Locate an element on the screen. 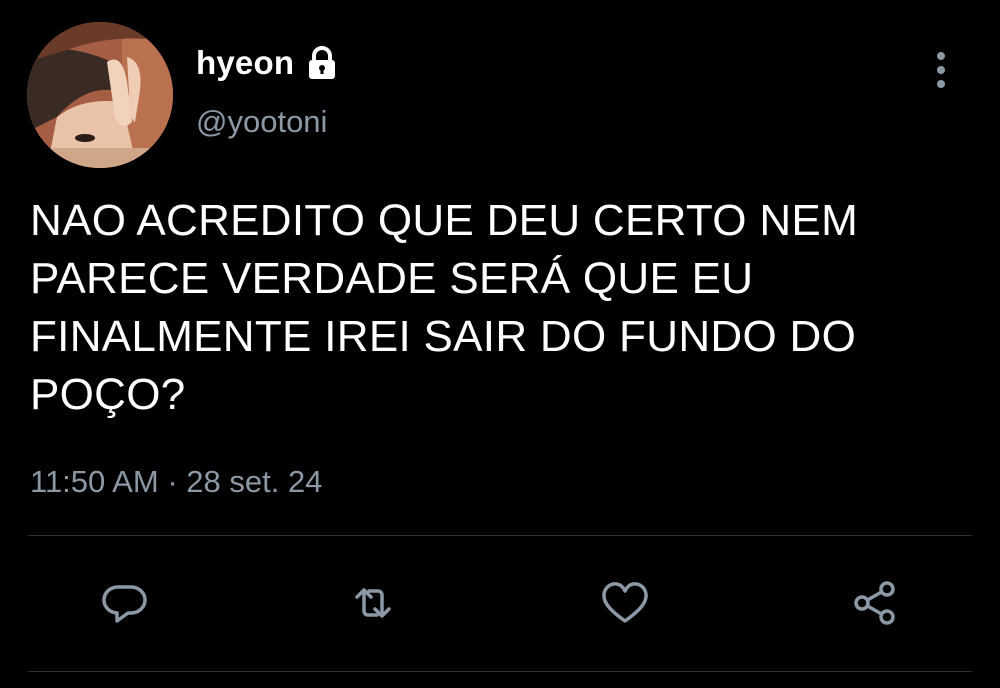  username-handle: @yootoni is located at coordinates (261, 122).